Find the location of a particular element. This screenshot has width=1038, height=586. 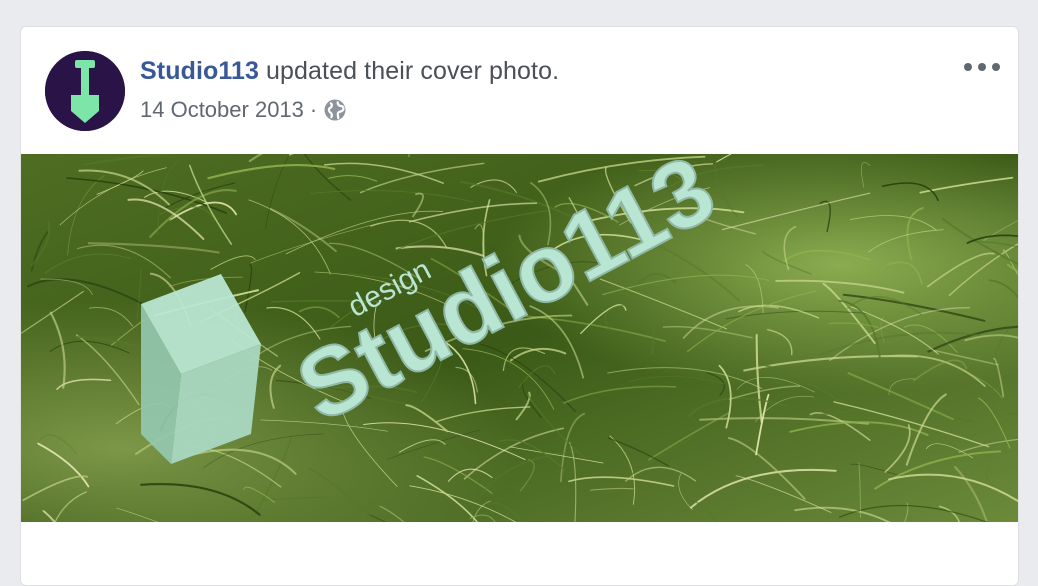

more-options-icon is located at coordinates (982, 67).